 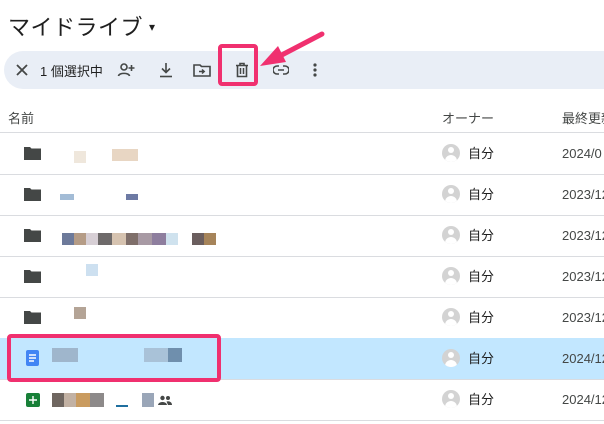 I want to click on share-button, so click(x=126, y=70).